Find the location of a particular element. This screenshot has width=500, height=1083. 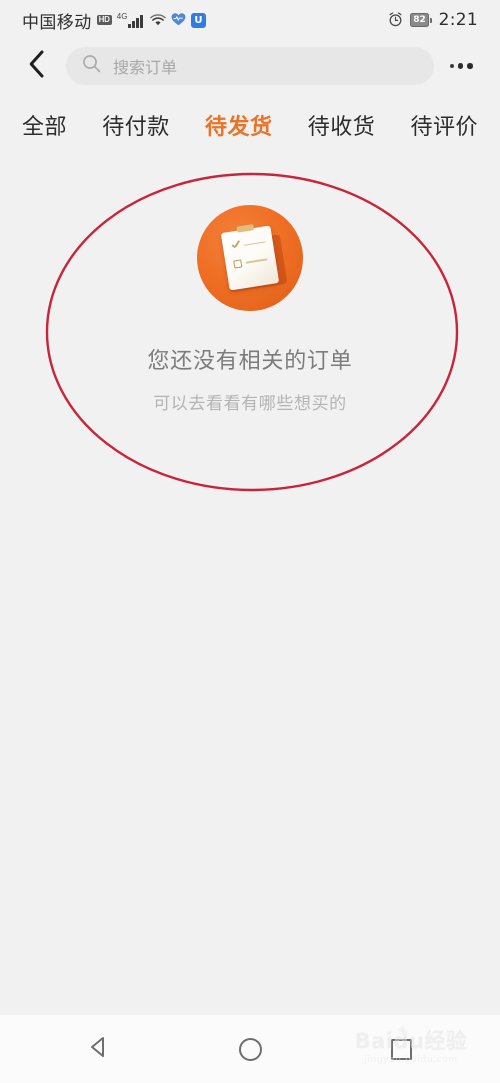

clipboard-row-unchecked is located at coordinates (254, 261).